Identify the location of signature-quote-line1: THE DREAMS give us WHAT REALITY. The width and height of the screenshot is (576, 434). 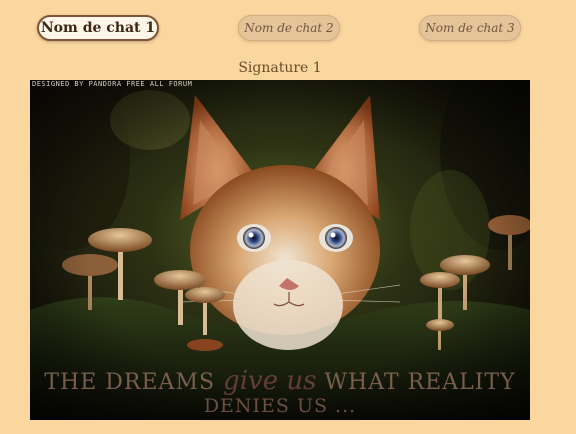
(280, 381).